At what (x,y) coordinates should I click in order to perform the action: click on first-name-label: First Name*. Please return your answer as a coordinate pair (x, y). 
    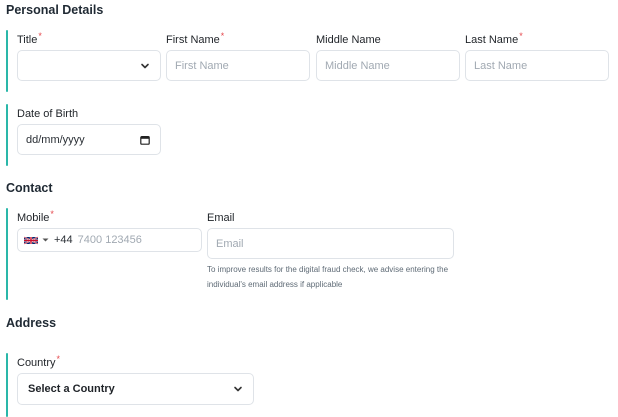
    Looking at the image, I should click on (195, 38).